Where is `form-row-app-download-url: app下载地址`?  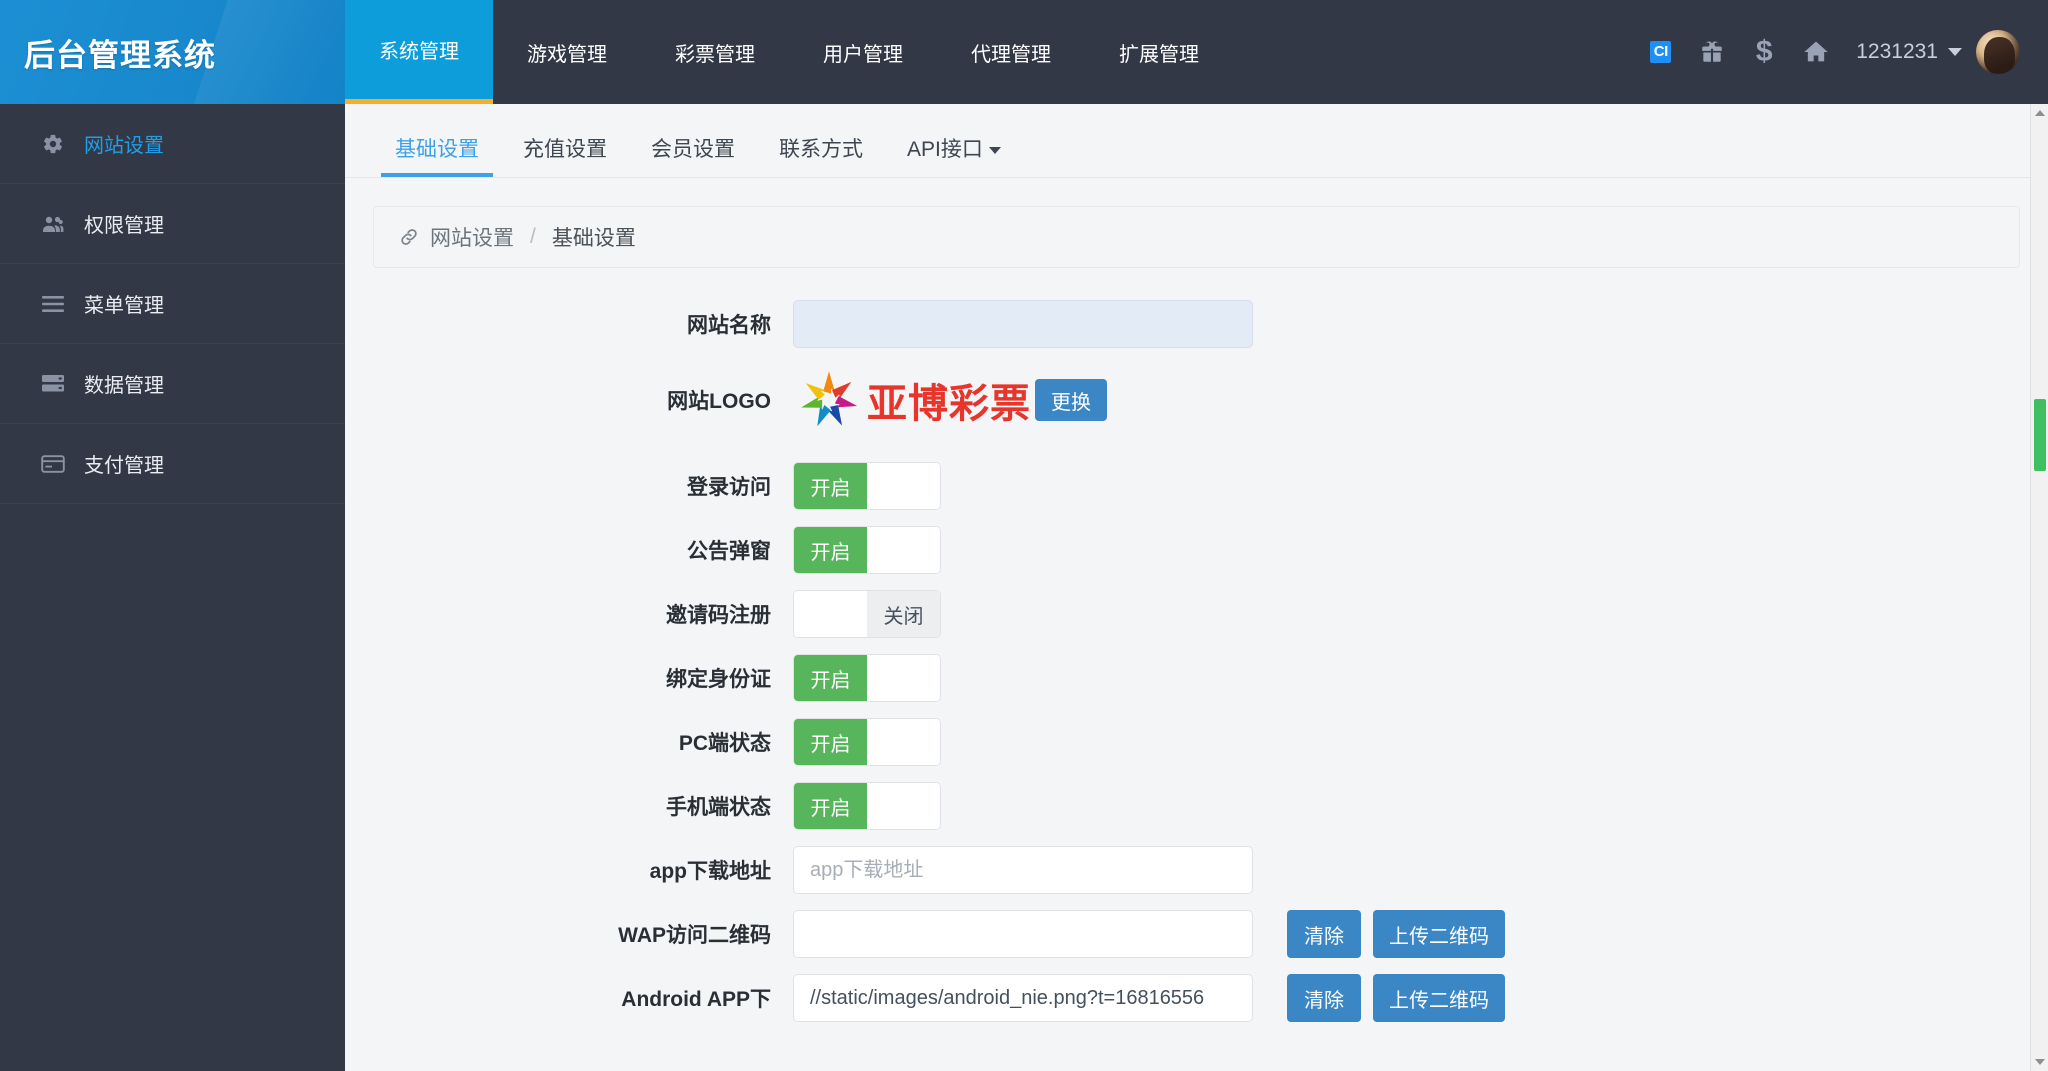
form-row-app-download-url: app下载地址 is located at coordinates (1196, 870).